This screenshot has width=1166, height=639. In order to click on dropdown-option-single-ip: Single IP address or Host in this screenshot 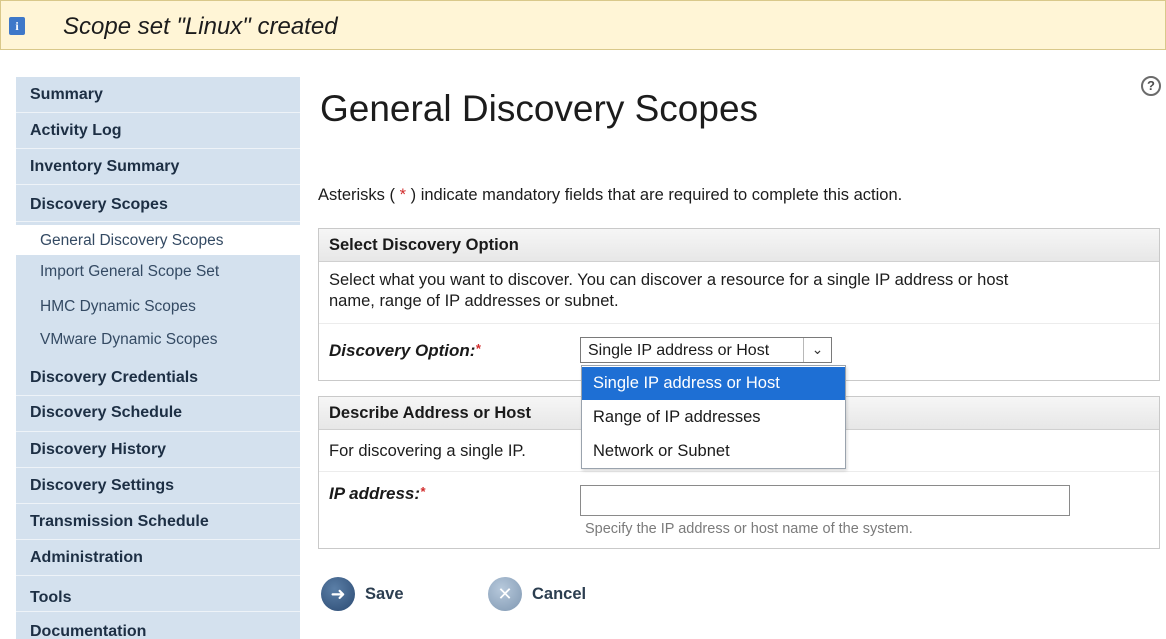, I will do `click(713, 383)`.